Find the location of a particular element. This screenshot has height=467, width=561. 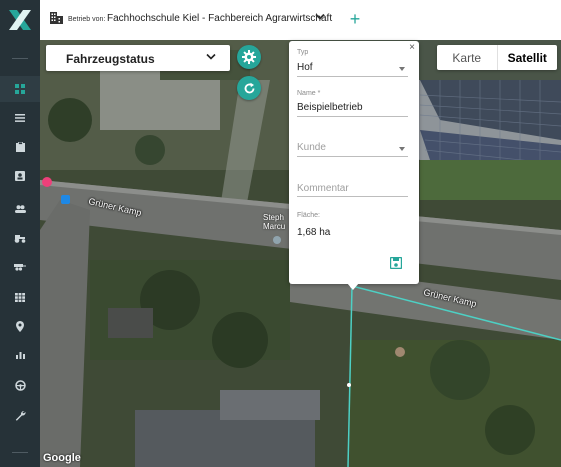

users-icon is located at coordinates (20, 209).